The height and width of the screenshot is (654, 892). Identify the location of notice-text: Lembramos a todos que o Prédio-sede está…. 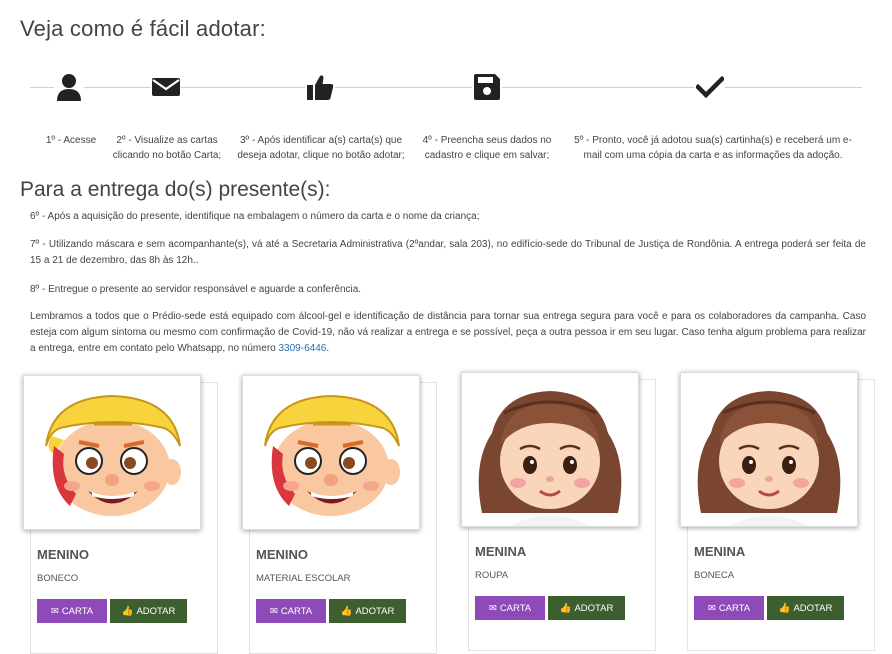
(448, 332).